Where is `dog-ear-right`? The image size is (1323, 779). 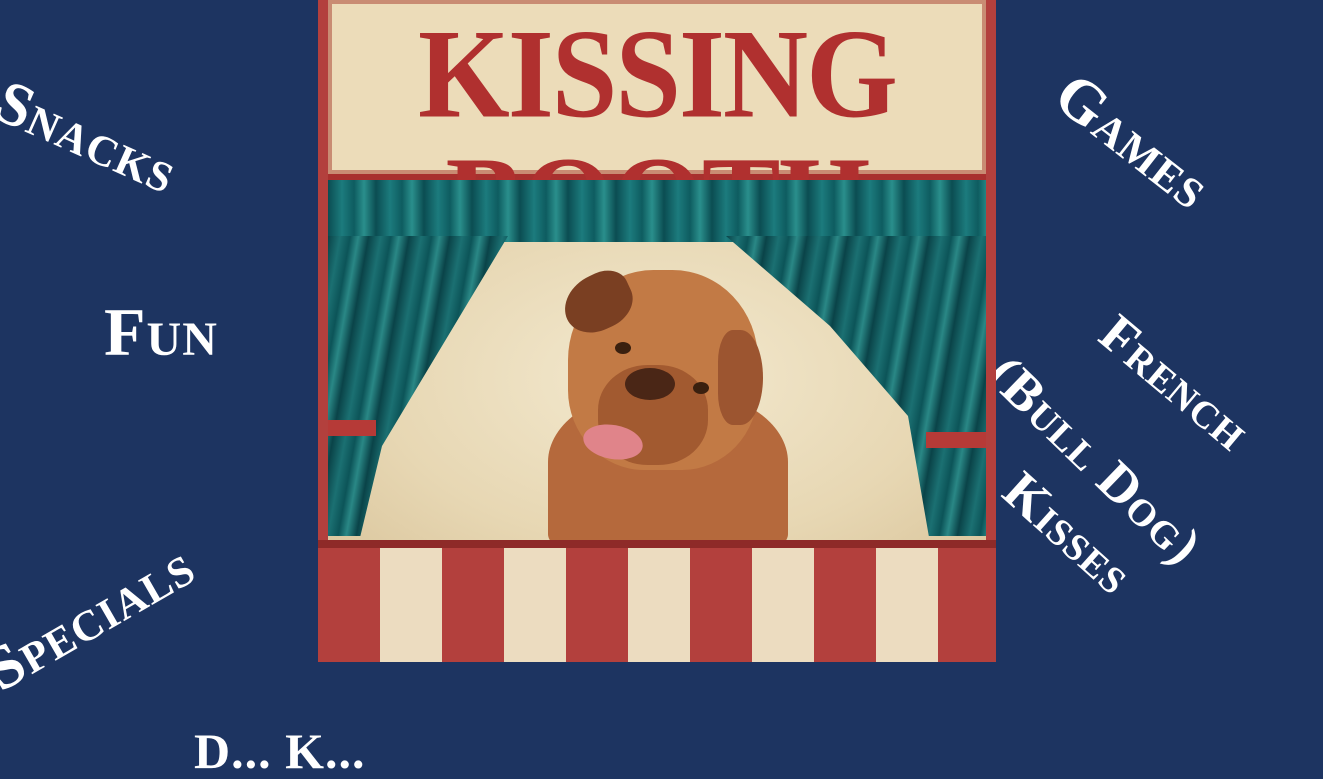
dog-ear-right is located at coordinates (740, 377).